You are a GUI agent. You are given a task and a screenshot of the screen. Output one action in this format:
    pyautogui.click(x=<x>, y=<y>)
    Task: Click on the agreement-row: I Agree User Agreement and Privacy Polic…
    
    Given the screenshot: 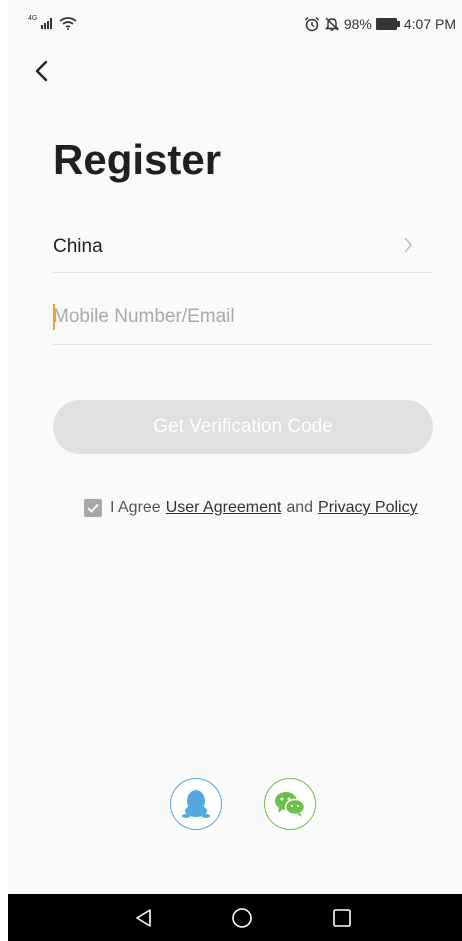 What is the action you would take?
    pyautogui.click(x=251, y=508)
    